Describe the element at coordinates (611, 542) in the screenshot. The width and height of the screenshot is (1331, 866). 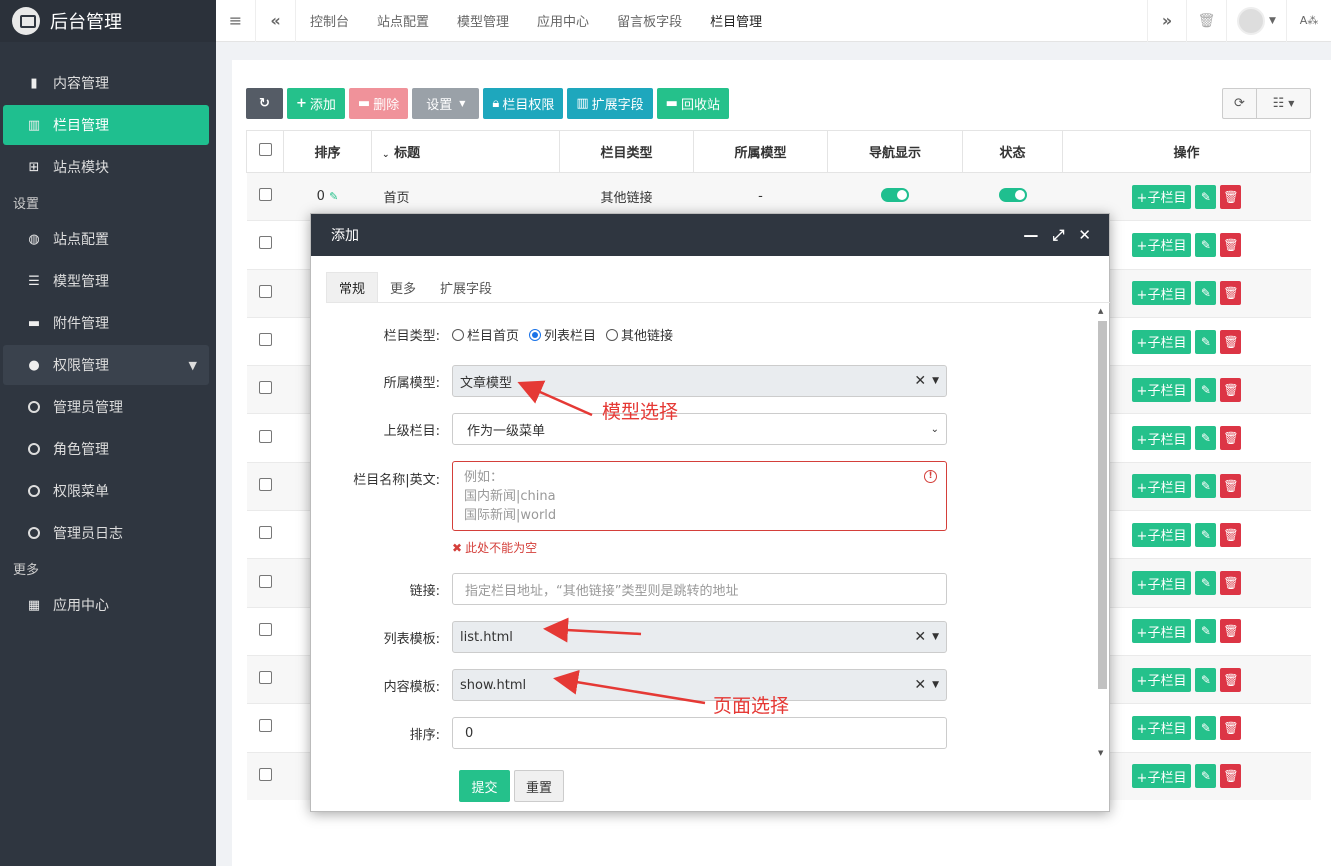
I see `annotation-arrows` at that location.